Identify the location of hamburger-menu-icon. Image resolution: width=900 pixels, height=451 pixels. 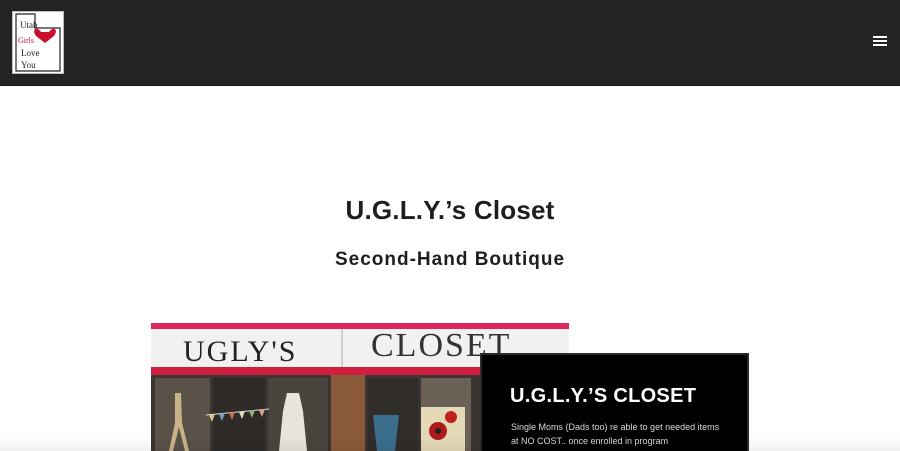
(880, 41).